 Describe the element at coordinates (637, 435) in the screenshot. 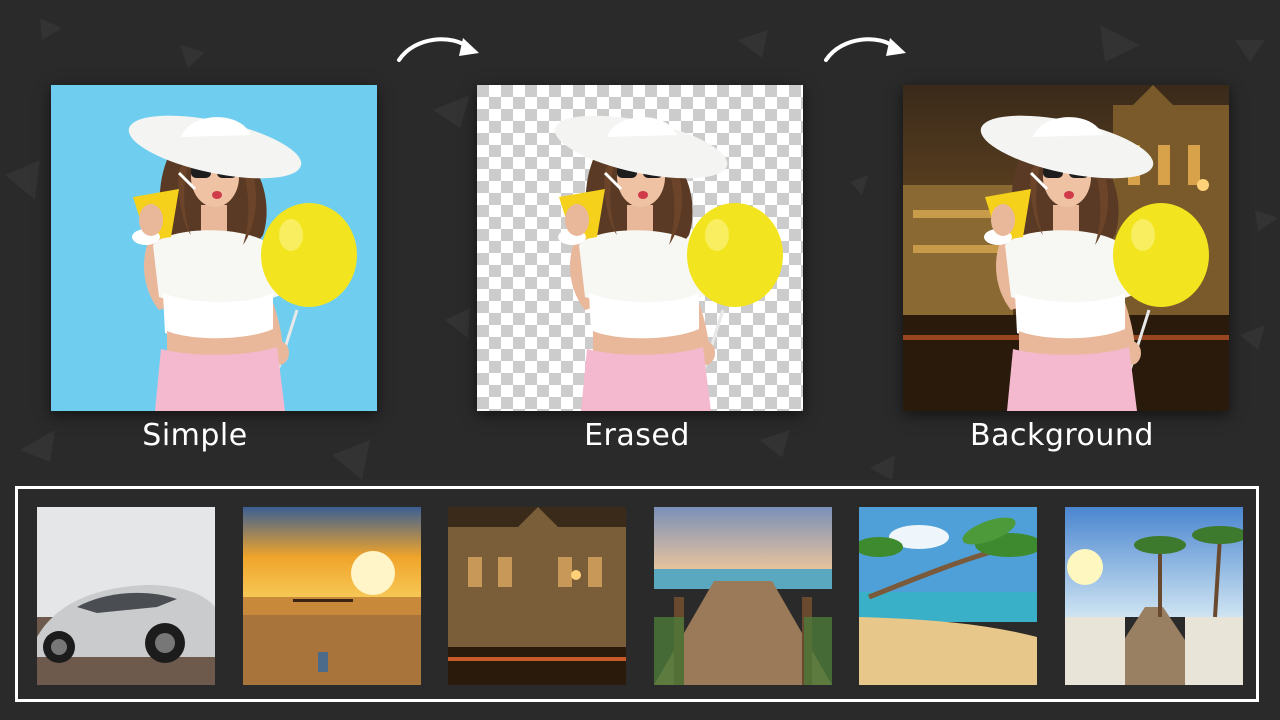

I see `stage-label-erased: Erased` at that location.